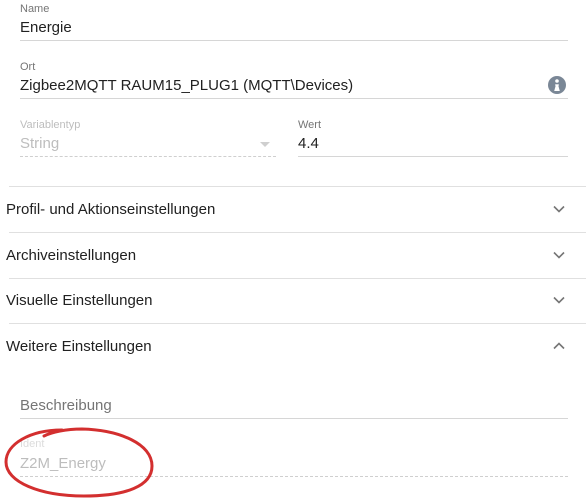 The image size is (586, 500). I want to click on section-profile-actions: Profil- und Aktionseinstellungen, so click(293, 209).